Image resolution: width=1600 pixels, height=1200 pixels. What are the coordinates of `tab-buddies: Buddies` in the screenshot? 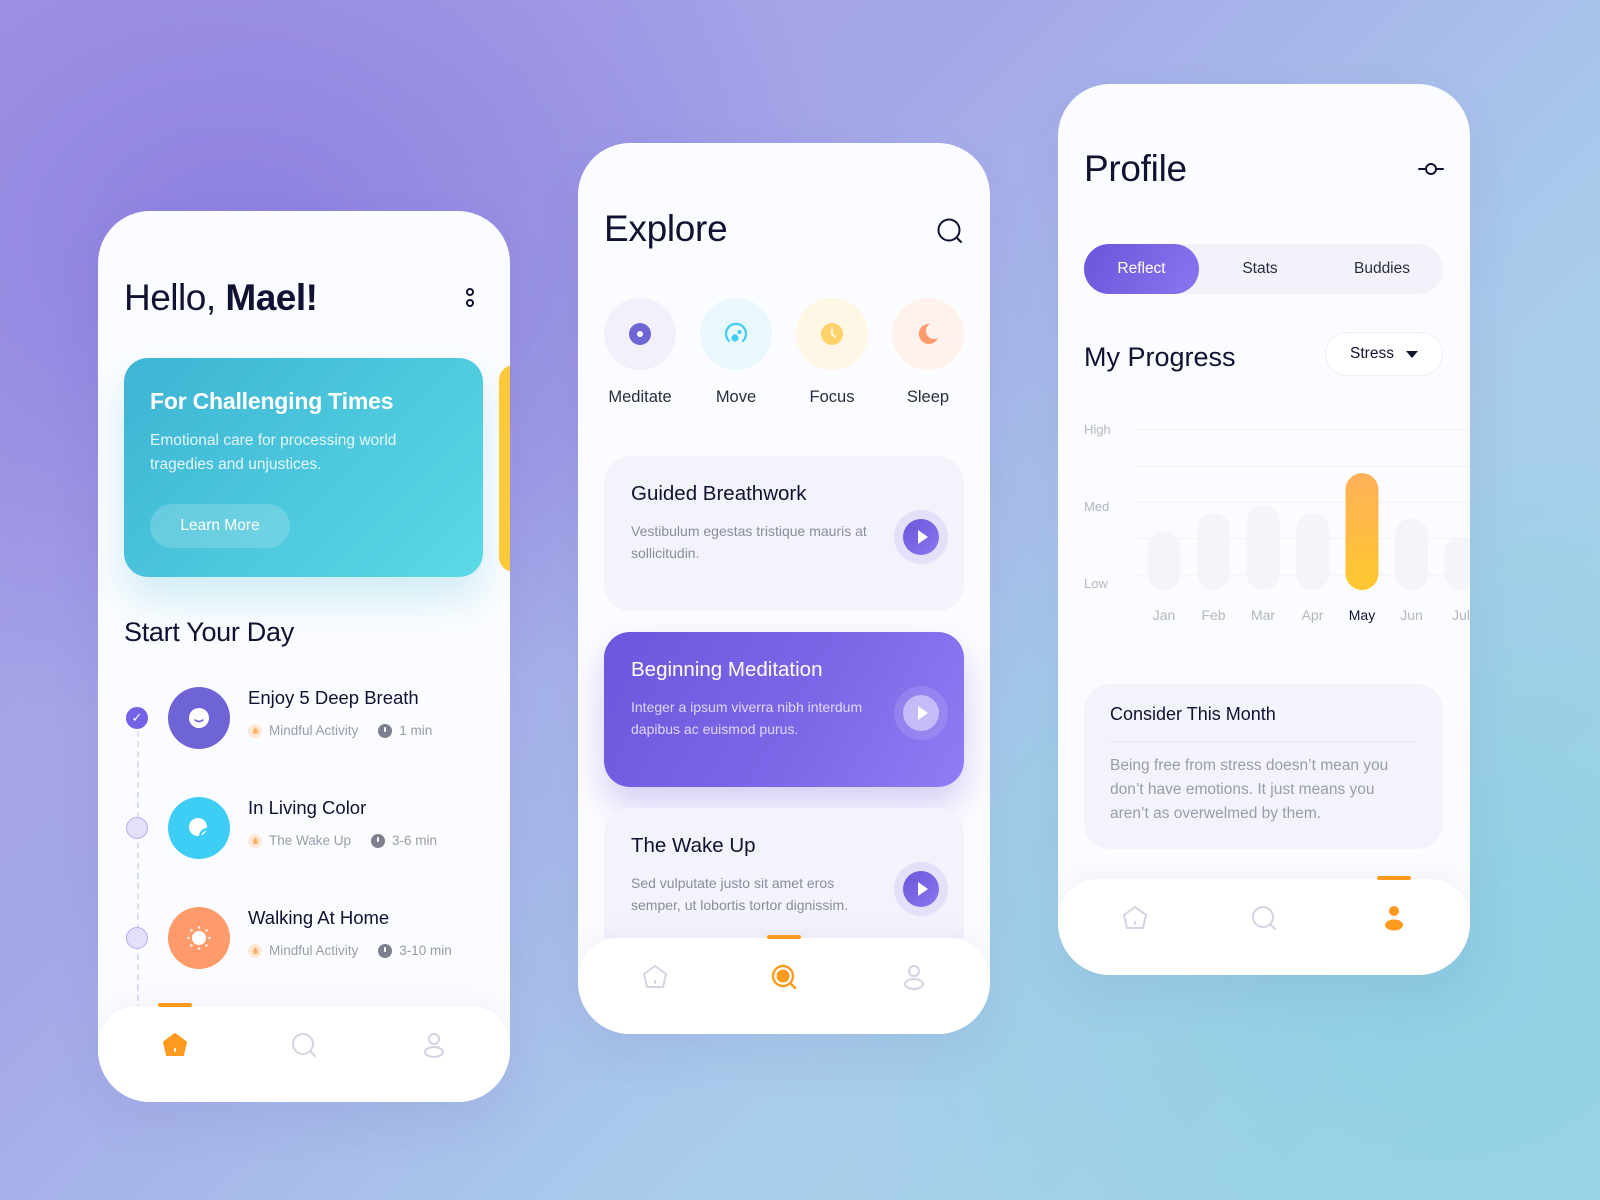 It's located at (1382, 269).